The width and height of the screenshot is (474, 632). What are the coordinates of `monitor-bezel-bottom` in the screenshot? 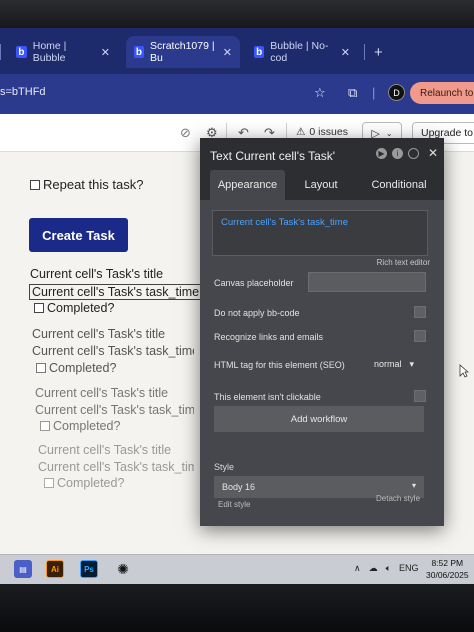 It's located at (237, 608).